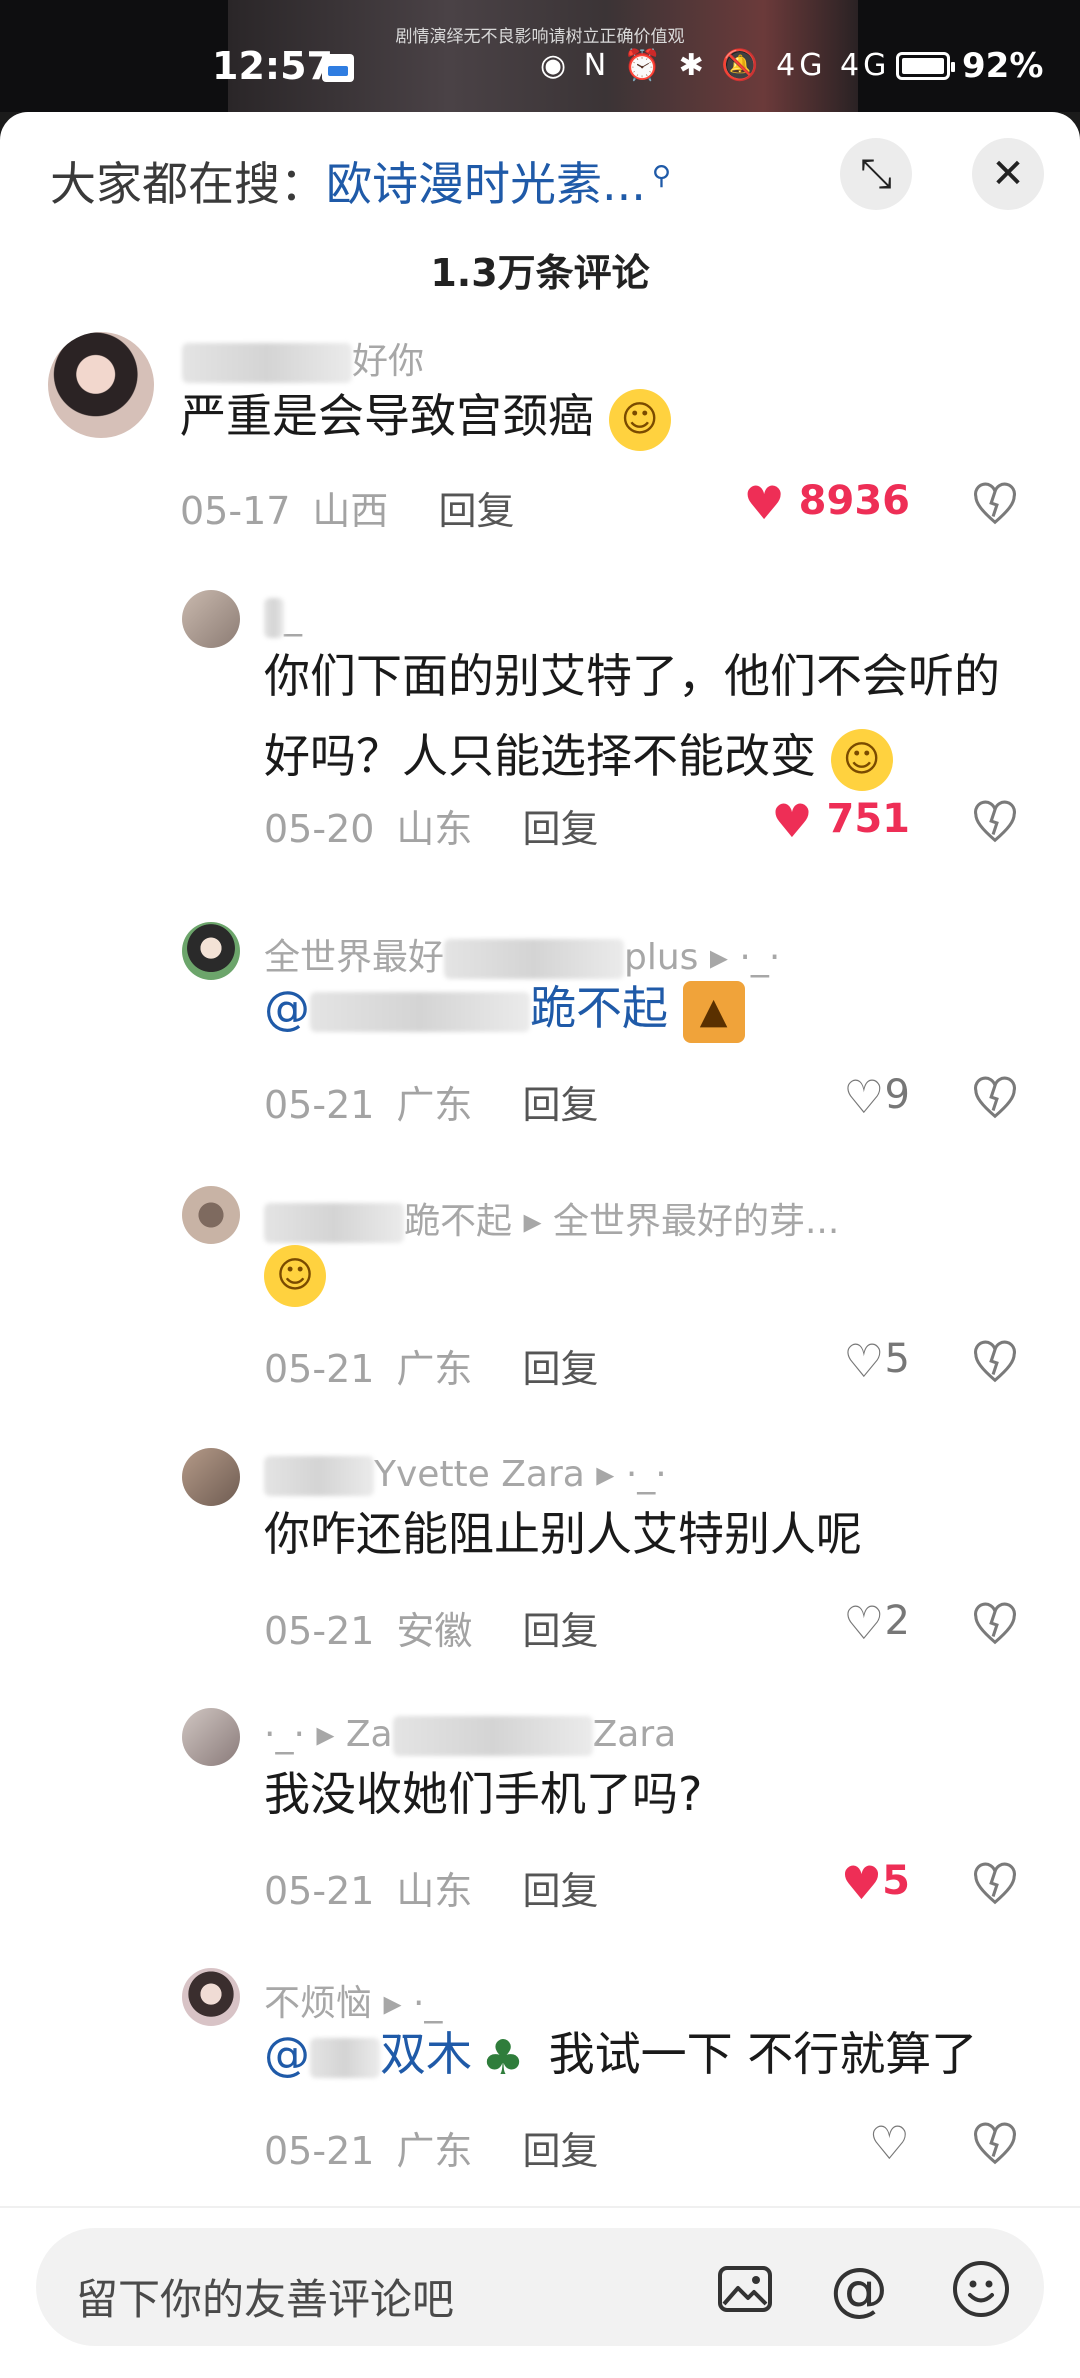 The image size is (1080, 2378). Describe the element at coordinates (319, 829) in the screenshot. I see `comment-date: 05-20` at that location.